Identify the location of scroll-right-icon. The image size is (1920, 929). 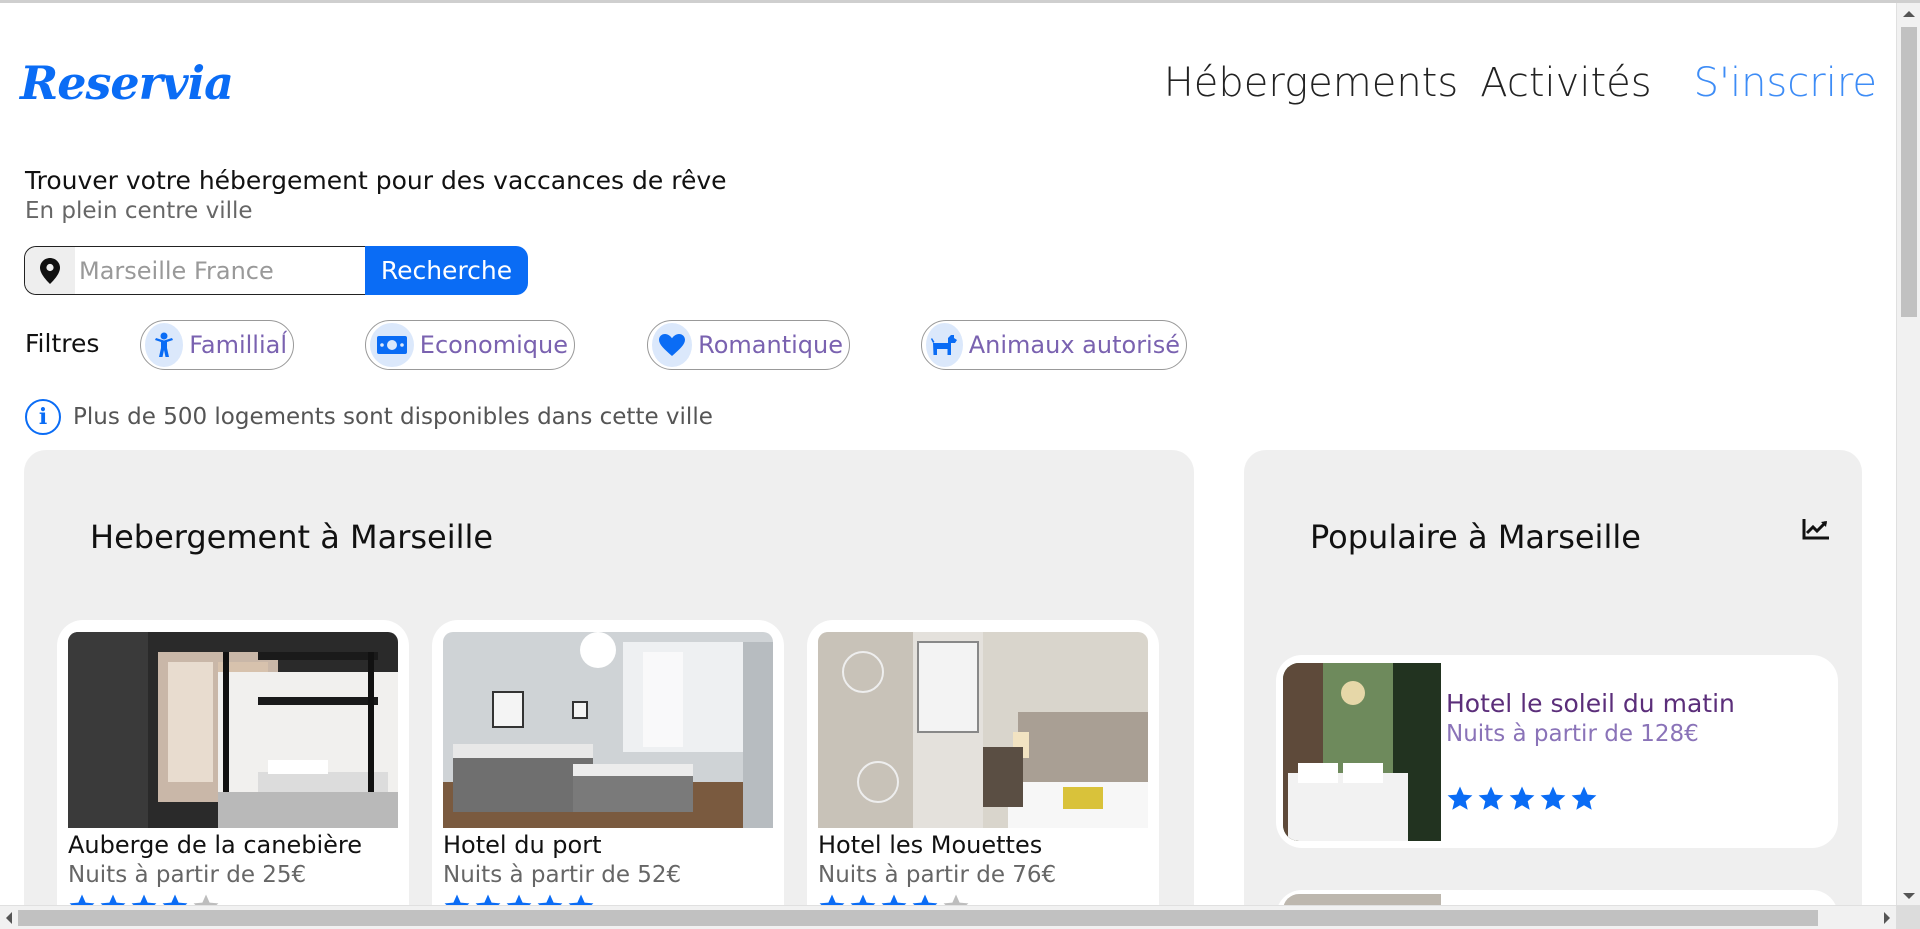
(1887, 918).